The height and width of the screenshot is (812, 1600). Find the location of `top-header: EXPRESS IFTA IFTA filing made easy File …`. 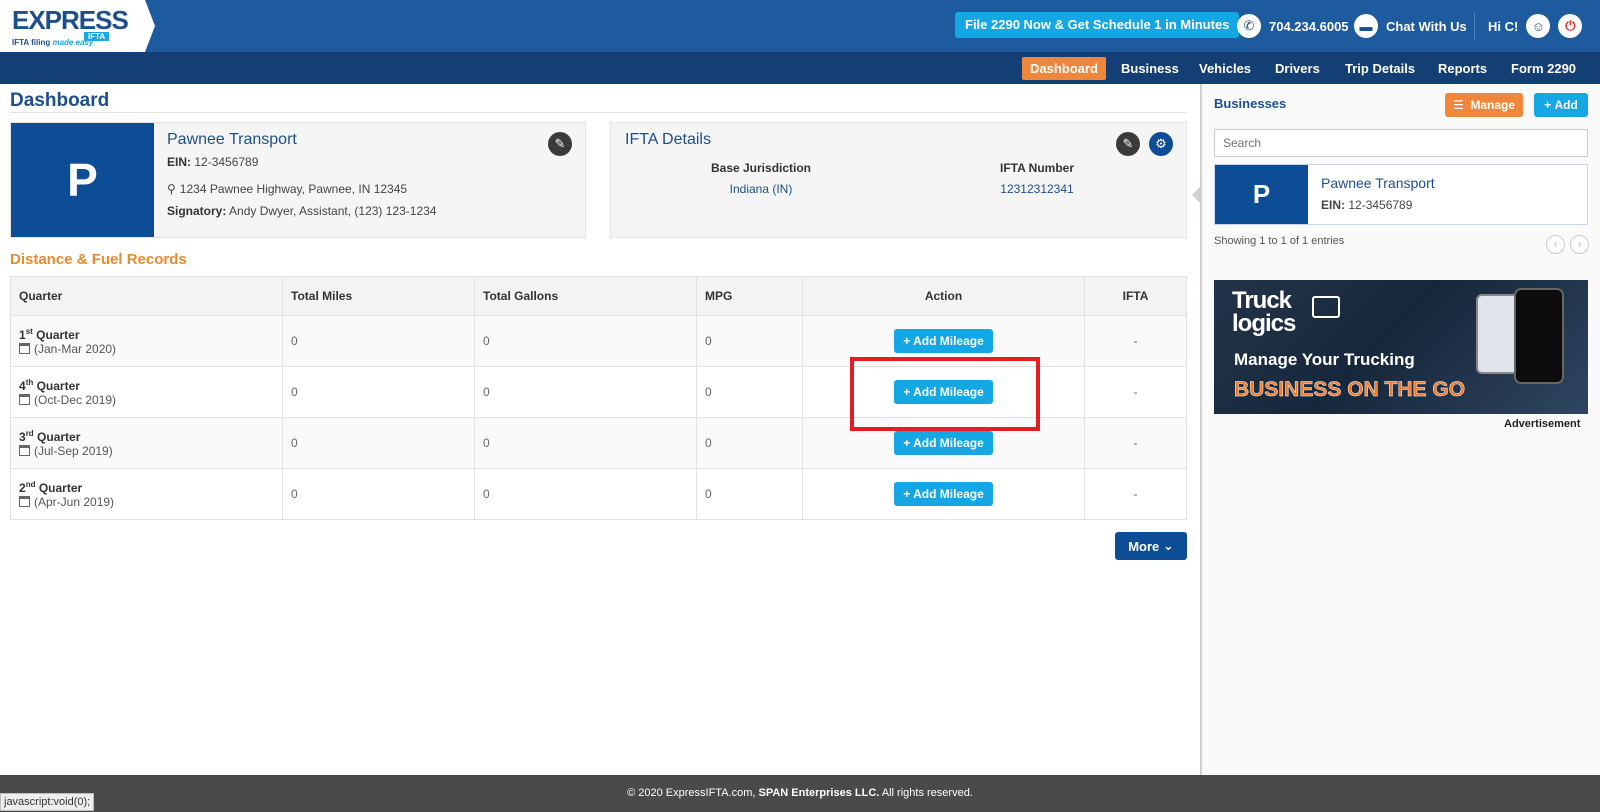

top-header: EXPRESS IFTA IFTA filing made easy File … is located at coordinates (800, 26).